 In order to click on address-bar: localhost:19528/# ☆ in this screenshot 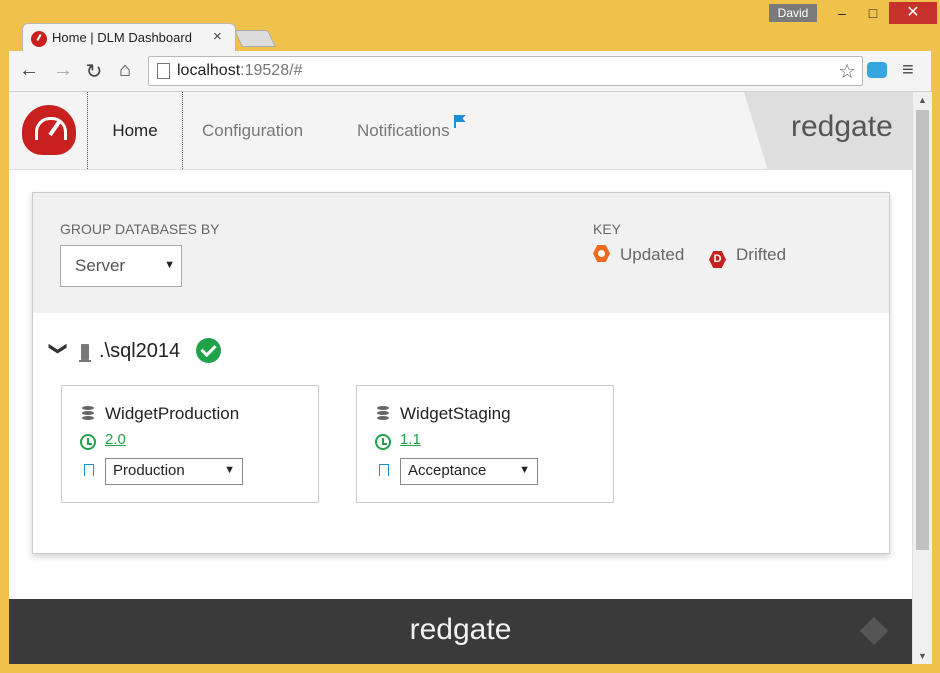, I will do `click(505, 71)`.